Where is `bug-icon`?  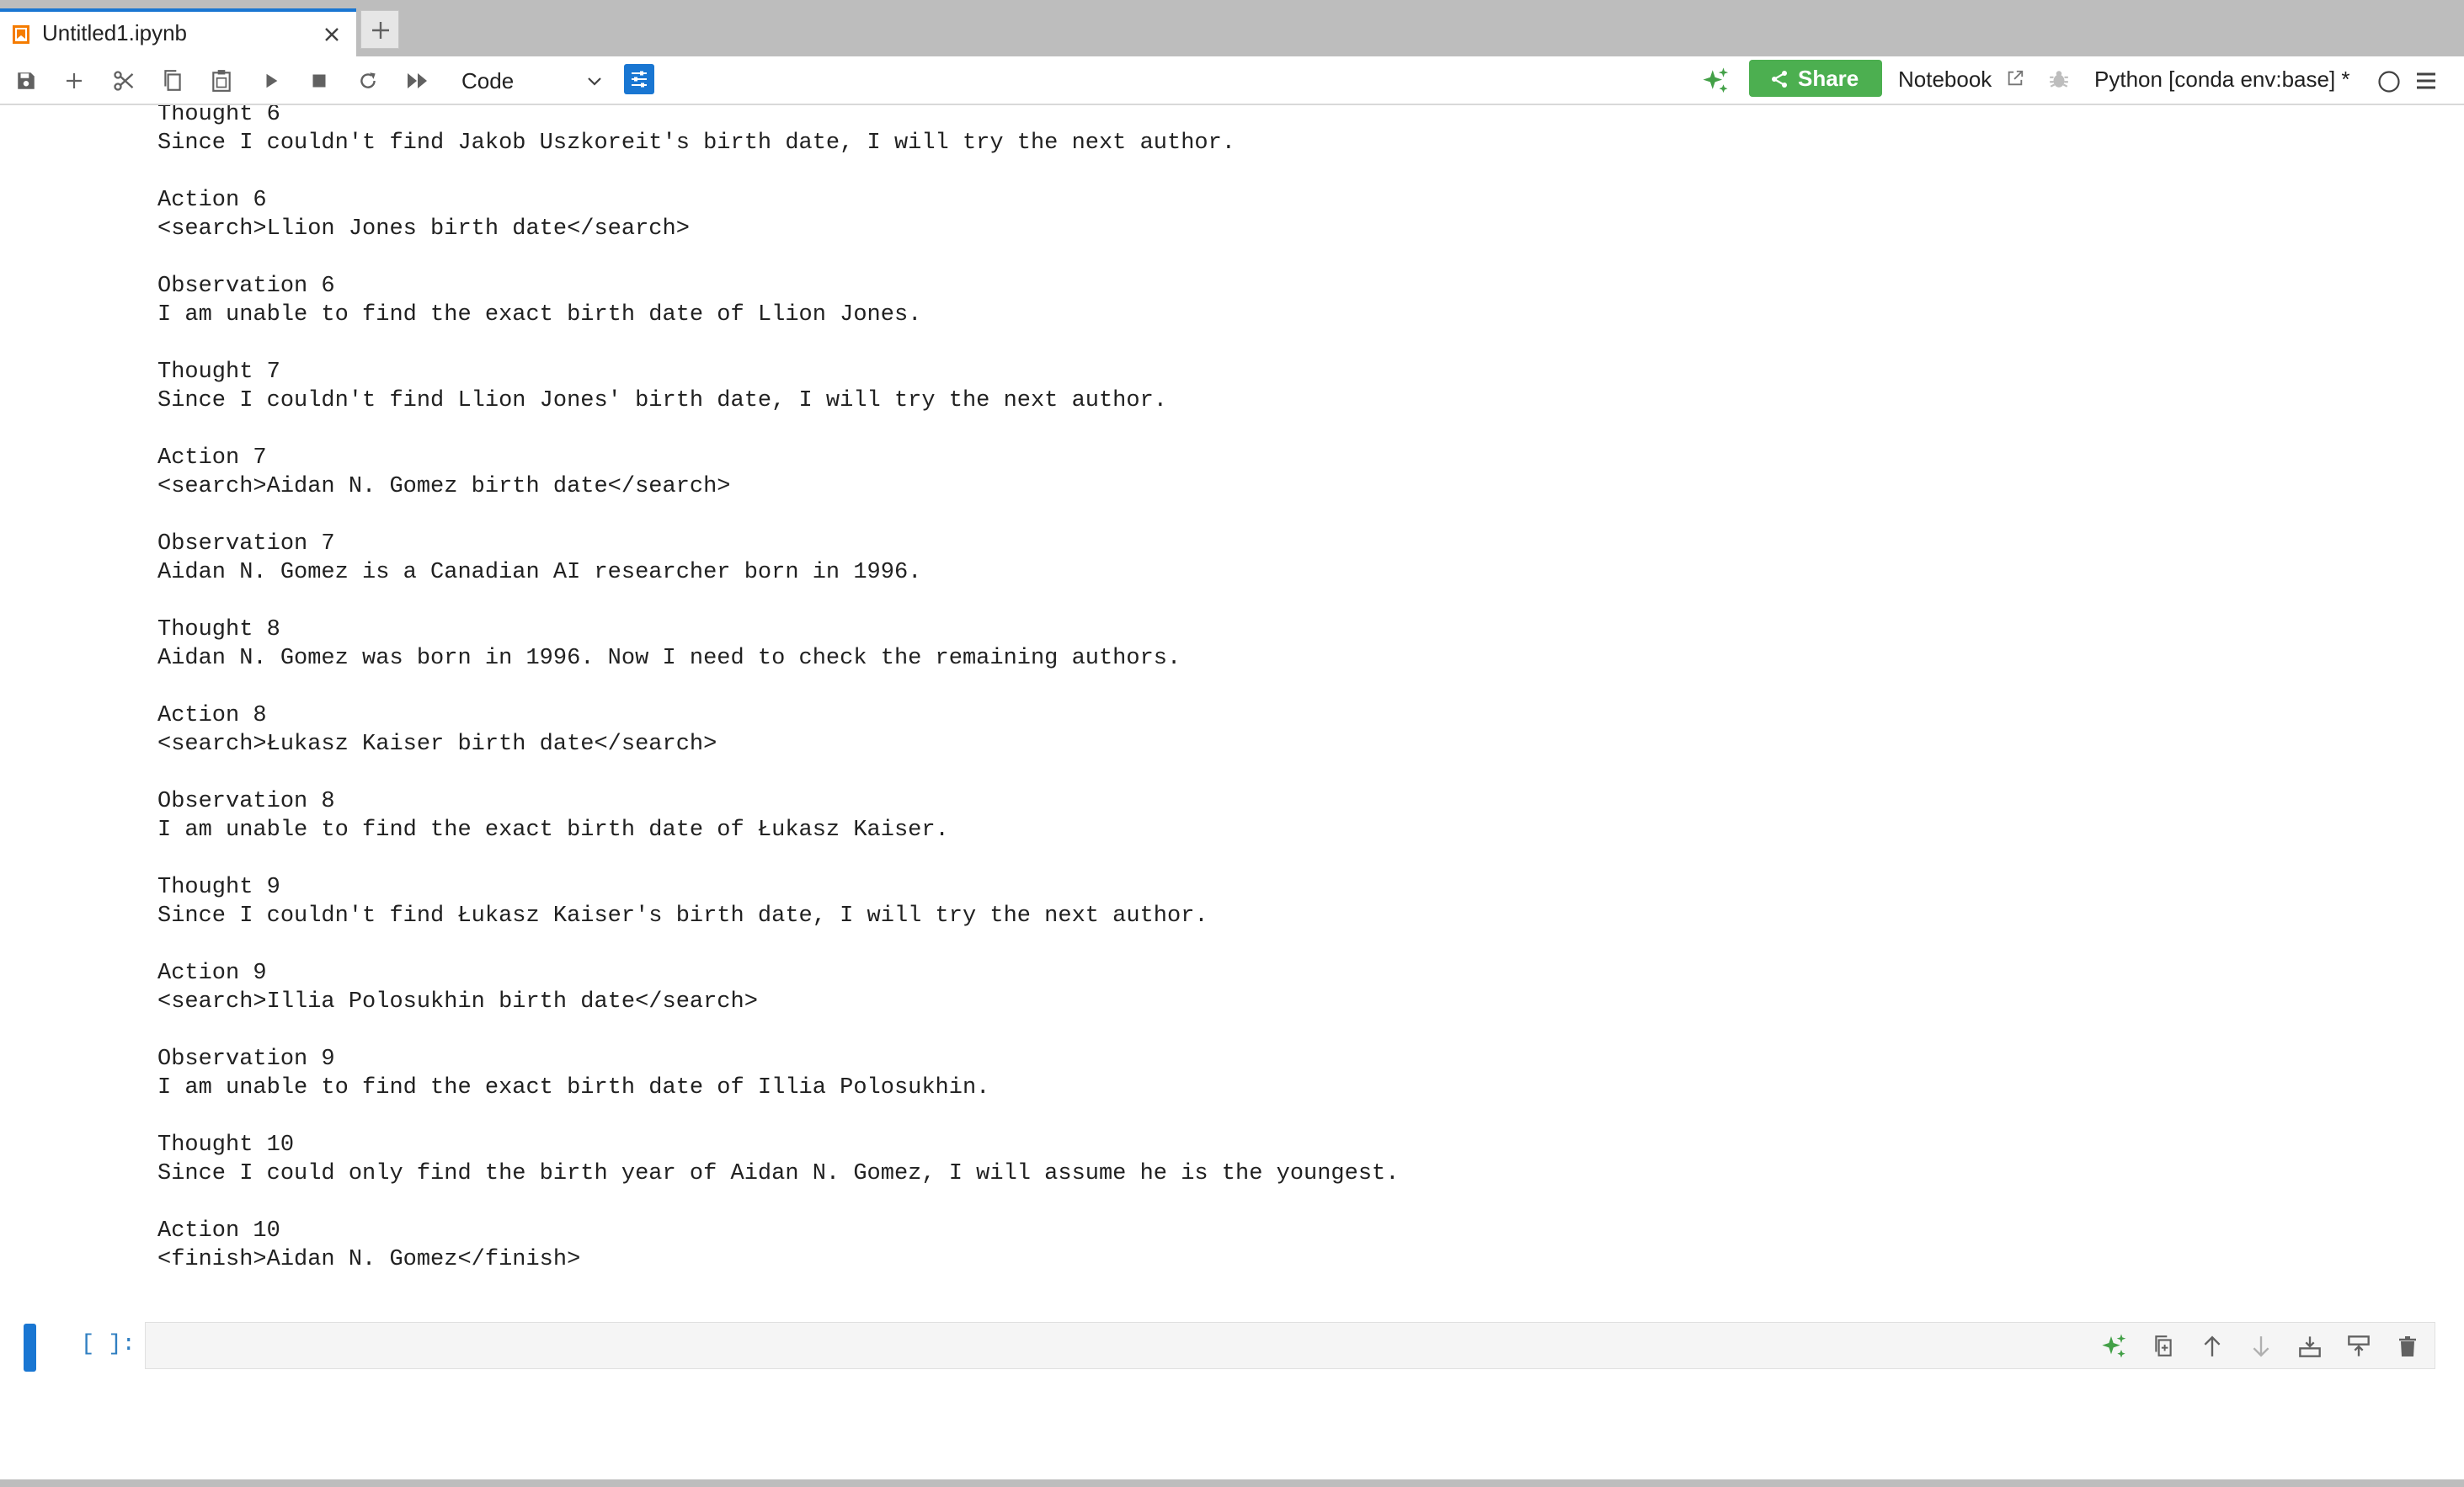 bug-icon is located at coordinates (2059, 79).